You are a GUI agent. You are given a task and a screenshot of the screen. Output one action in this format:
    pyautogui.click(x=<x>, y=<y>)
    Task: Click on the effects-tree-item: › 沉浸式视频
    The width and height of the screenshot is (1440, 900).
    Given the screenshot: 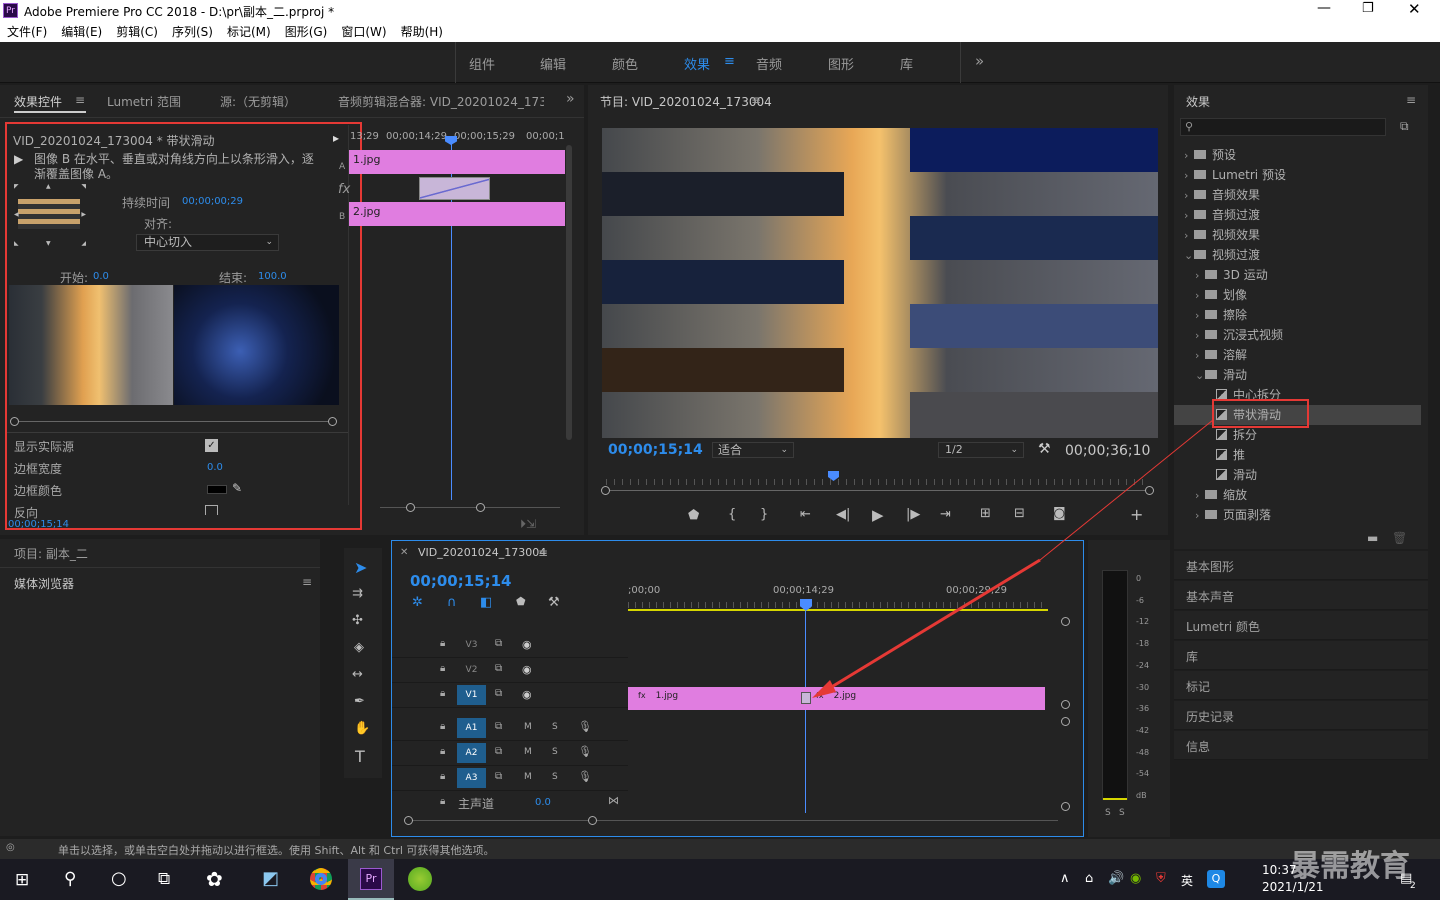 What is the action you would take?
    pyautogui.click(x=1297, y=335)
    